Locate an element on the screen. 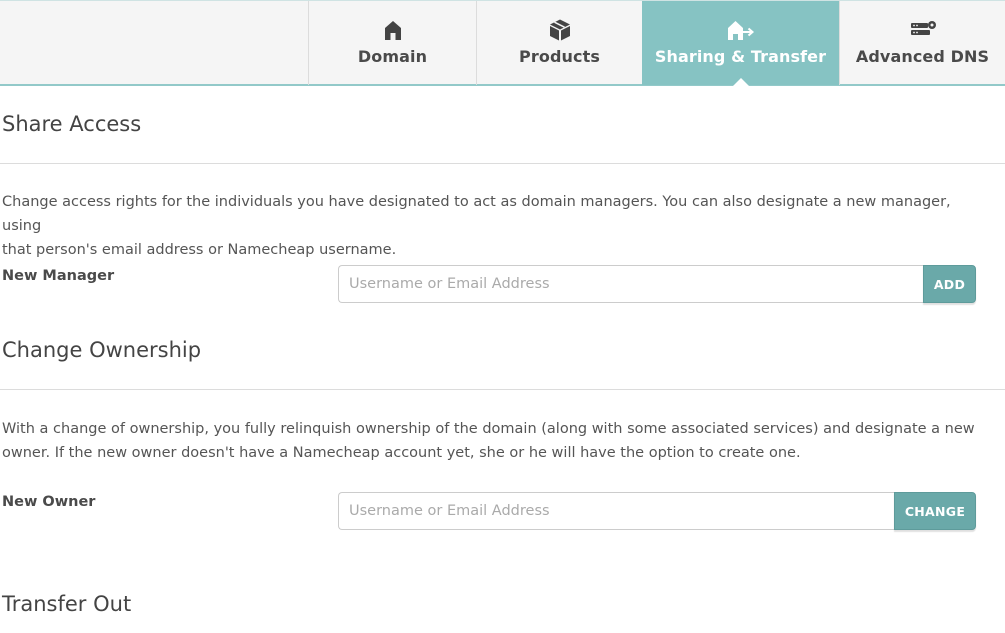 This screenshot has height=633, width=1005. box-icon is located at coordinates (560, 30).